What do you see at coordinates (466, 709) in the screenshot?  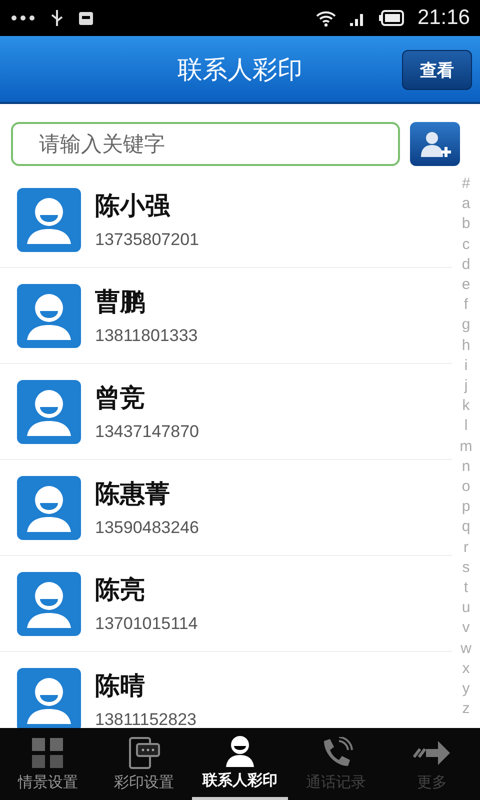 I see `index-letter: z` at bounding box center [466, 709].